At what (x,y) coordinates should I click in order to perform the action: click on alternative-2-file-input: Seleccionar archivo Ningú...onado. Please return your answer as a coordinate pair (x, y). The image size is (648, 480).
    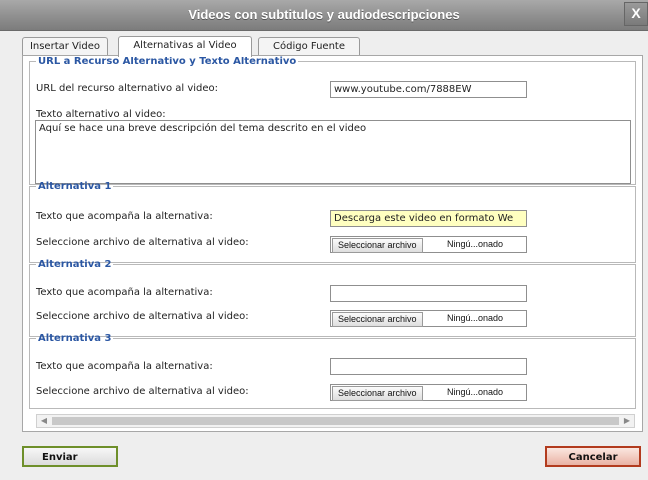
    Looking at the image, I should click on (428, 318).